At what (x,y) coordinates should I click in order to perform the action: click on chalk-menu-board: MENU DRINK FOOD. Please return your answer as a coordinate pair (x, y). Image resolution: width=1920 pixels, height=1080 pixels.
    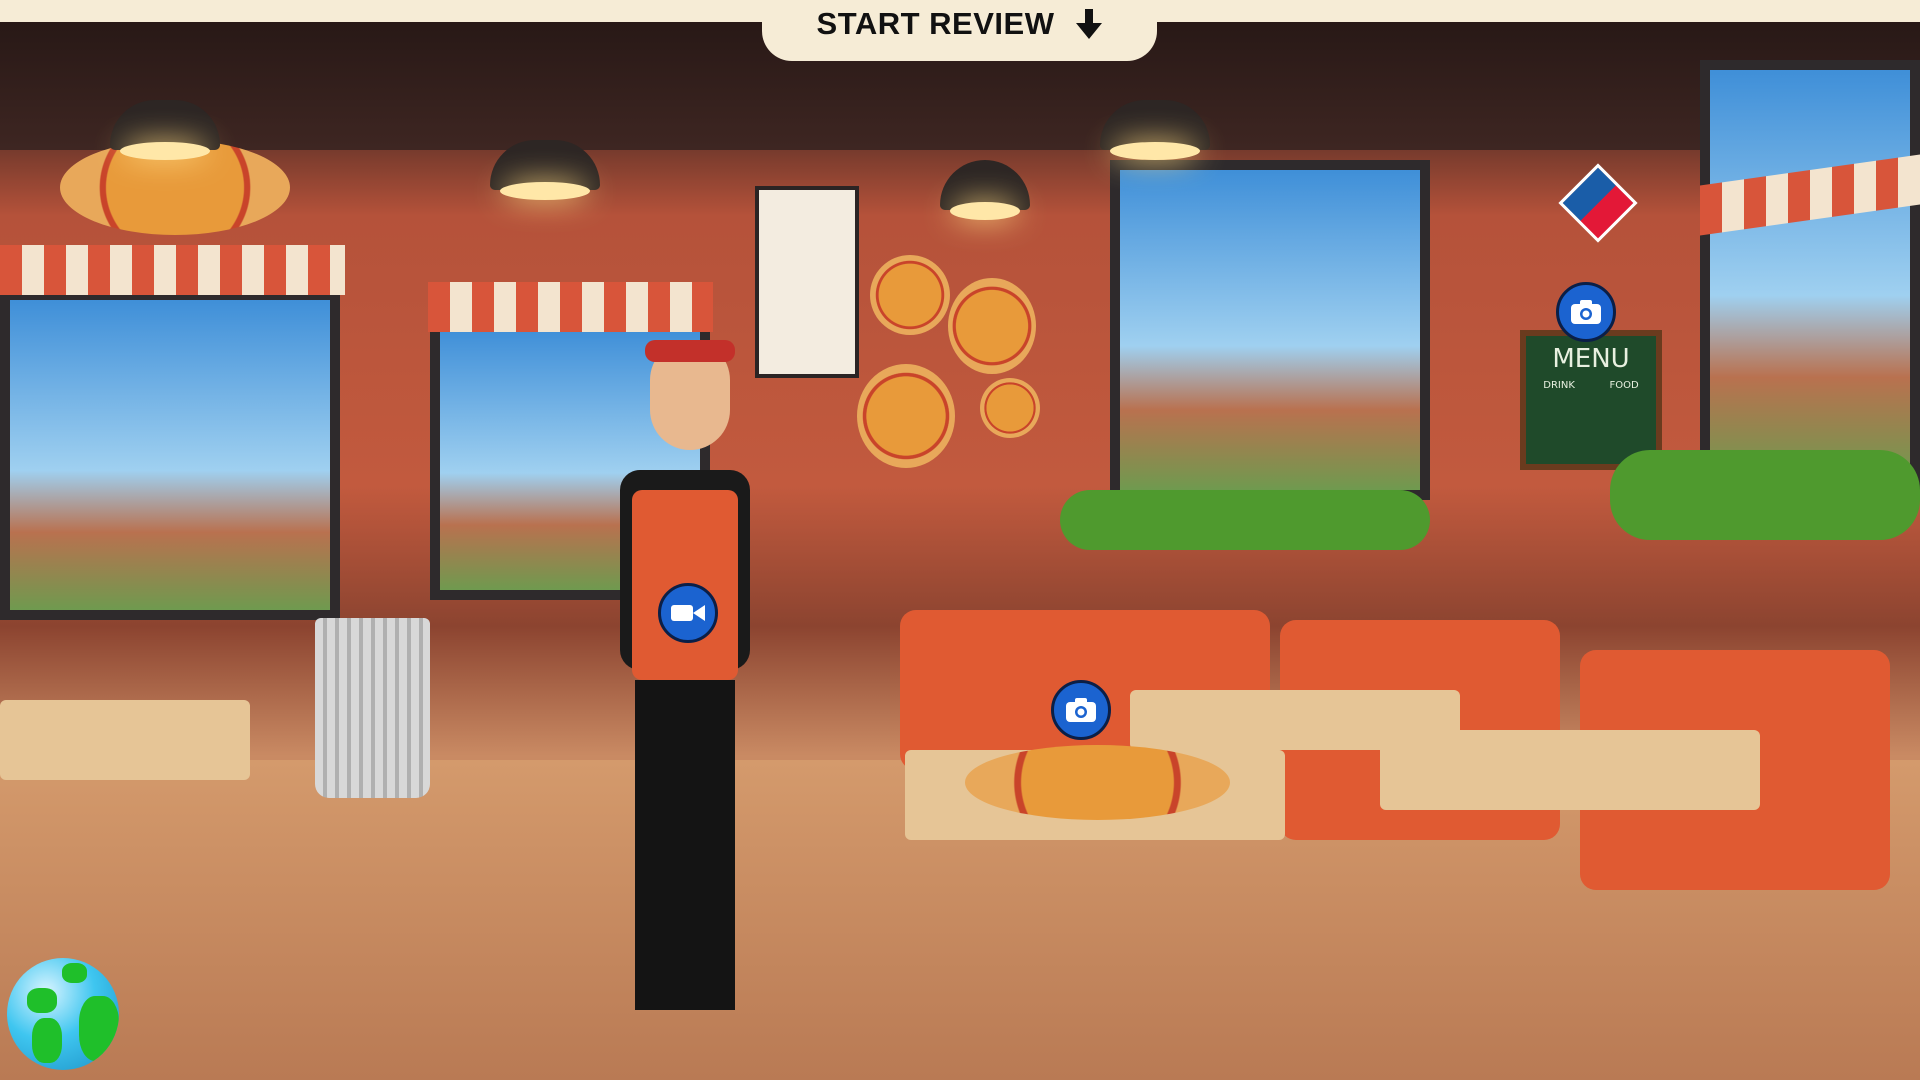
    Looking at the image, I should click on (1591, 400).